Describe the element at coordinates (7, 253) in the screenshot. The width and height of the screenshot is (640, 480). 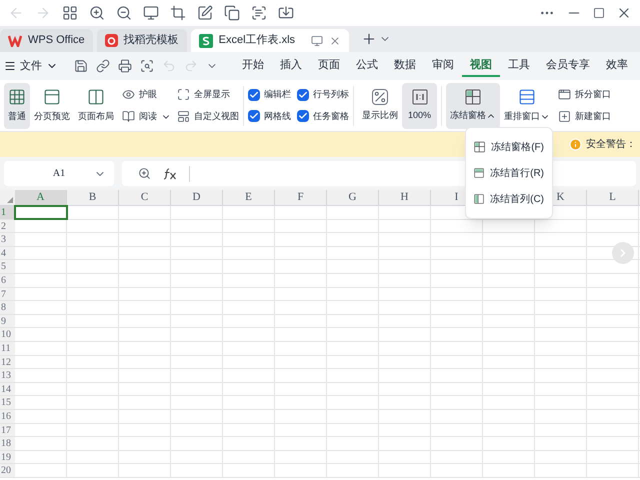
I see `row-header: 4` at that location.